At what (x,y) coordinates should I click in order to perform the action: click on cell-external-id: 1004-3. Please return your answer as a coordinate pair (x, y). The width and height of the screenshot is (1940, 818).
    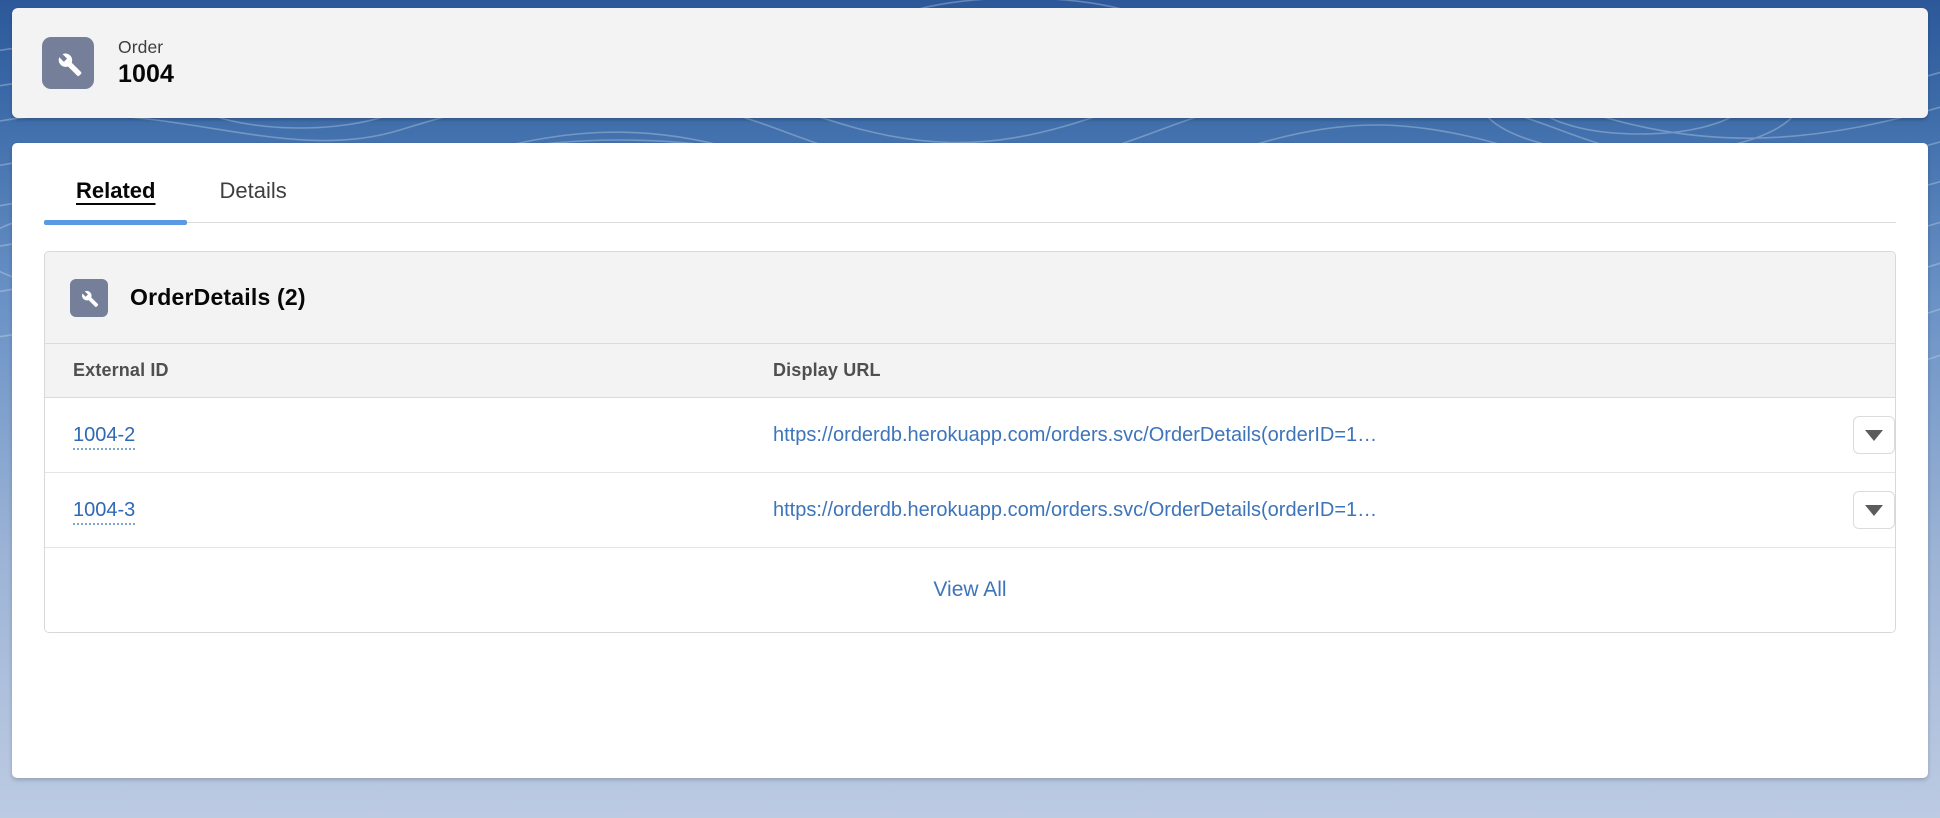
    Looking at the image, I should click on (395, 510).